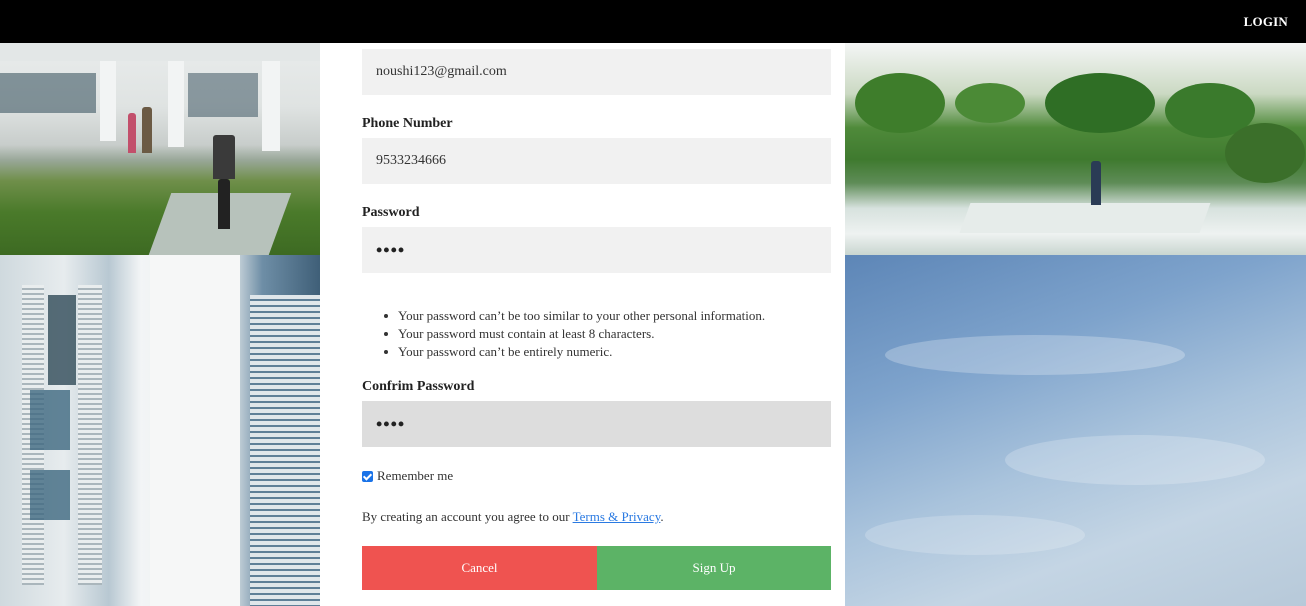  Describe the element at coordinates (415, 475) in the screenshot. I see `remember-me-label: Remember me` at that location.